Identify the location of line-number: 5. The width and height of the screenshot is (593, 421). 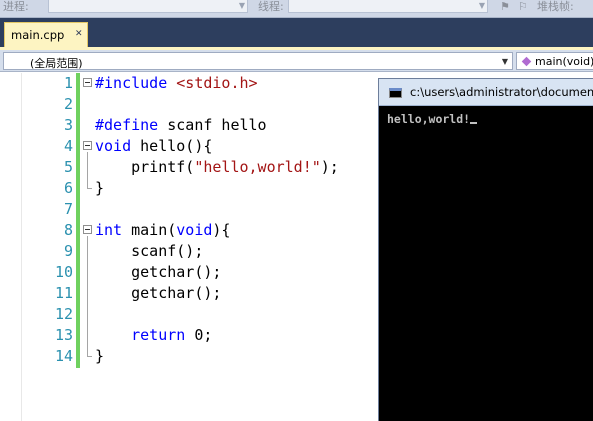
(68, 167).